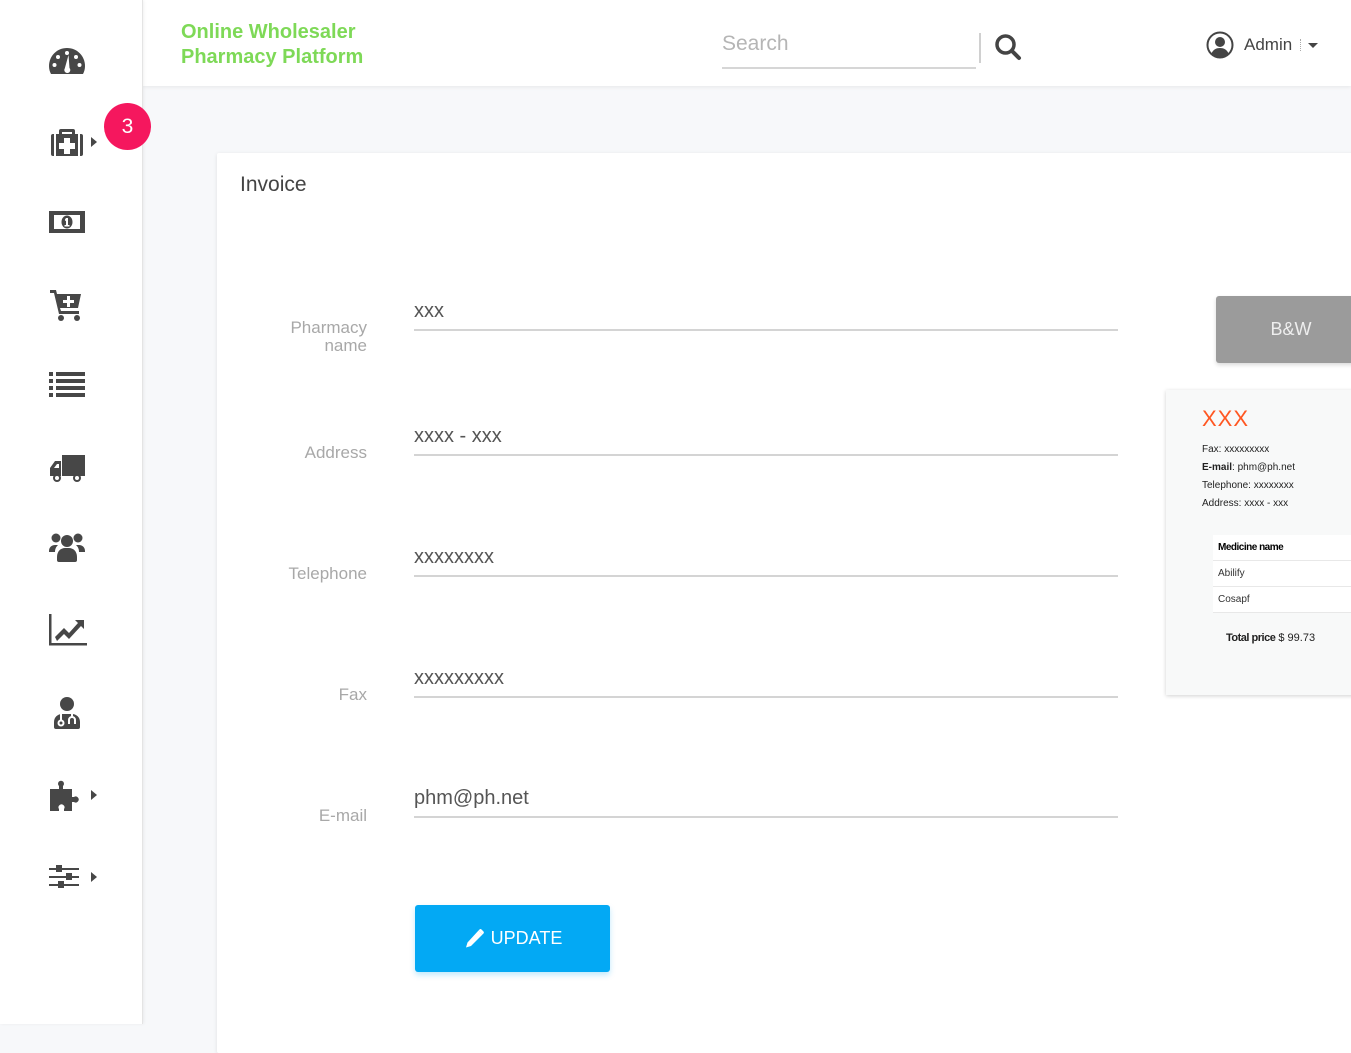 The height and width of the screenshot is (1053, 1351). Describe the element at coordinates (1222, 503) in the screenshot. I see `preview-address-label: Address:` at that location.